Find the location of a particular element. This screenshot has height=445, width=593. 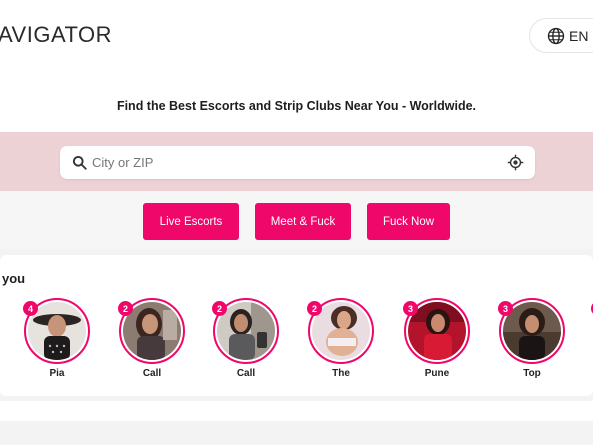

locate-icon is located at coordinates (515, 162).